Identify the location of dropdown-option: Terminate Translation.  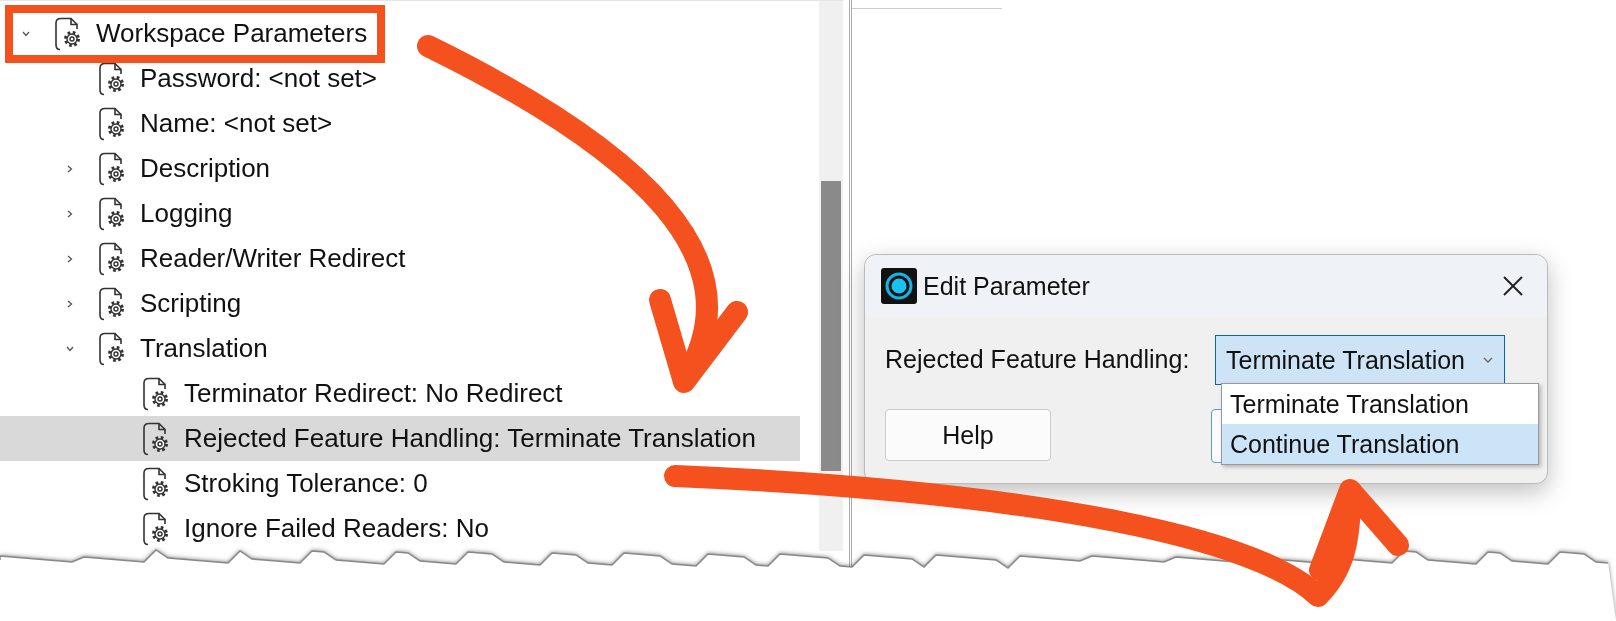
(1380, 404).